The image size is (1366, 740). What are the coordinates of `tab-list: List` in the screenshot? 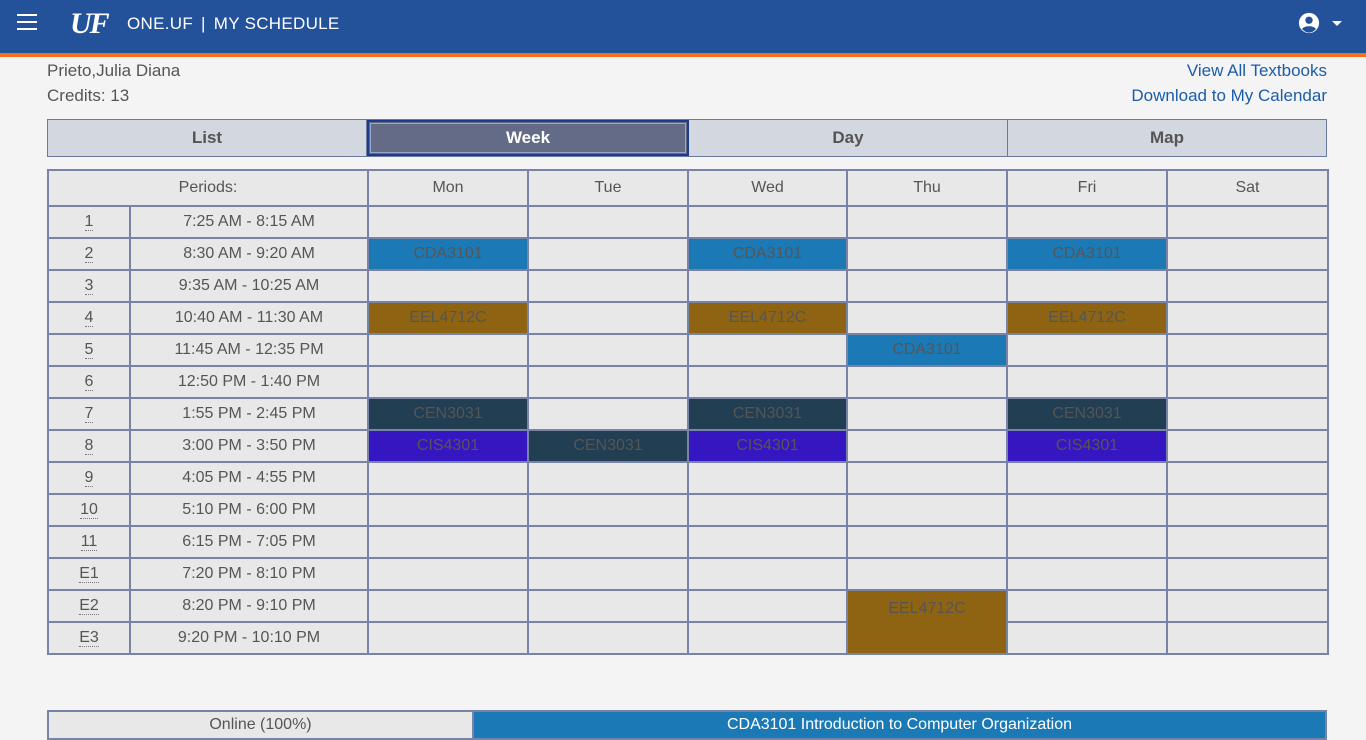 It's located at (207, 138).